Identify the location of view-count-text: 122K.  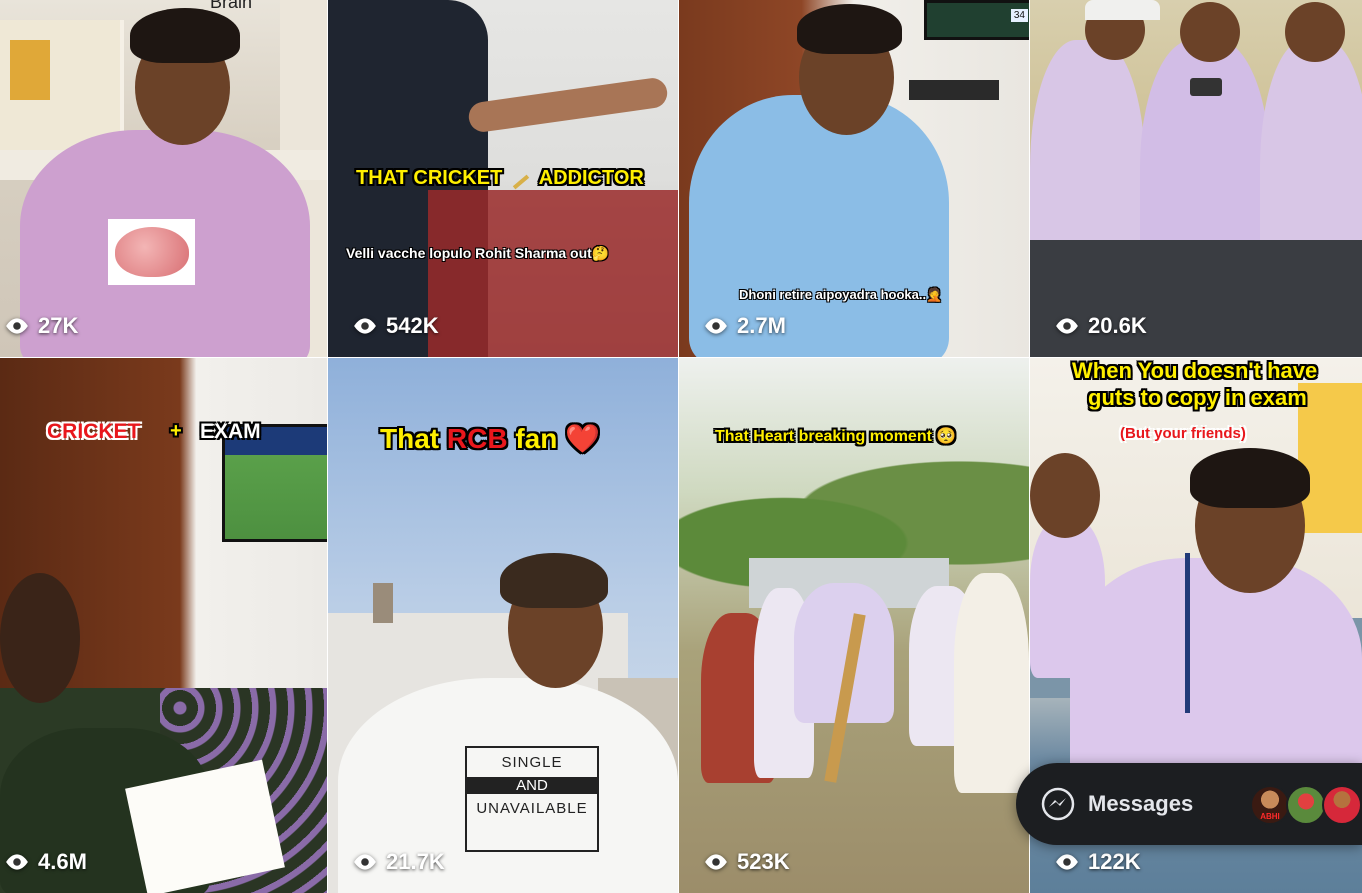
(1114, 861).